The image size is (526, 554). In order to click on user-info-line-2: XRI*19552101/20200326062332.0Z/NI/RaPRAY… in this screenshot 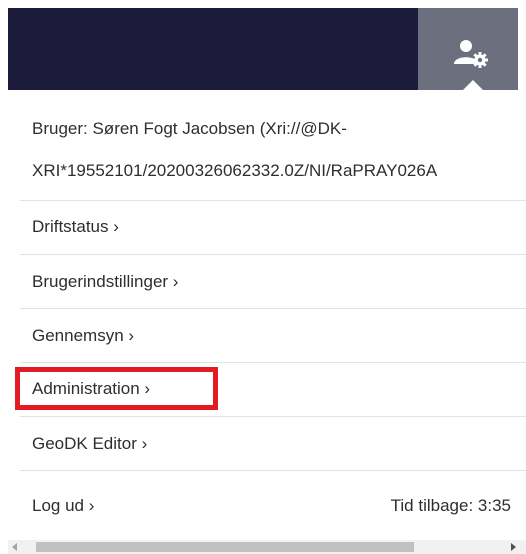, I will do `click(235, 170)`.